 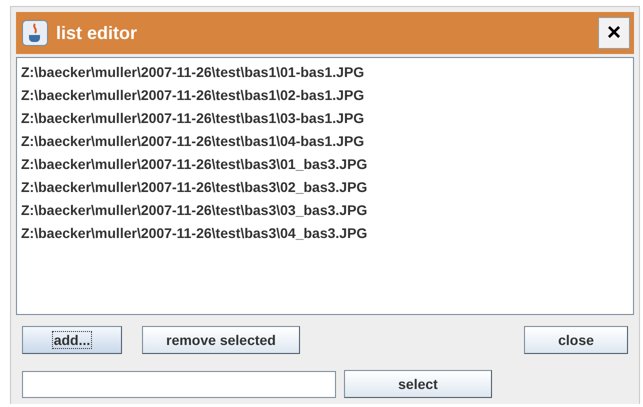 I want to click on remove-selected-button: remove selected, so click(x=221, y=340).